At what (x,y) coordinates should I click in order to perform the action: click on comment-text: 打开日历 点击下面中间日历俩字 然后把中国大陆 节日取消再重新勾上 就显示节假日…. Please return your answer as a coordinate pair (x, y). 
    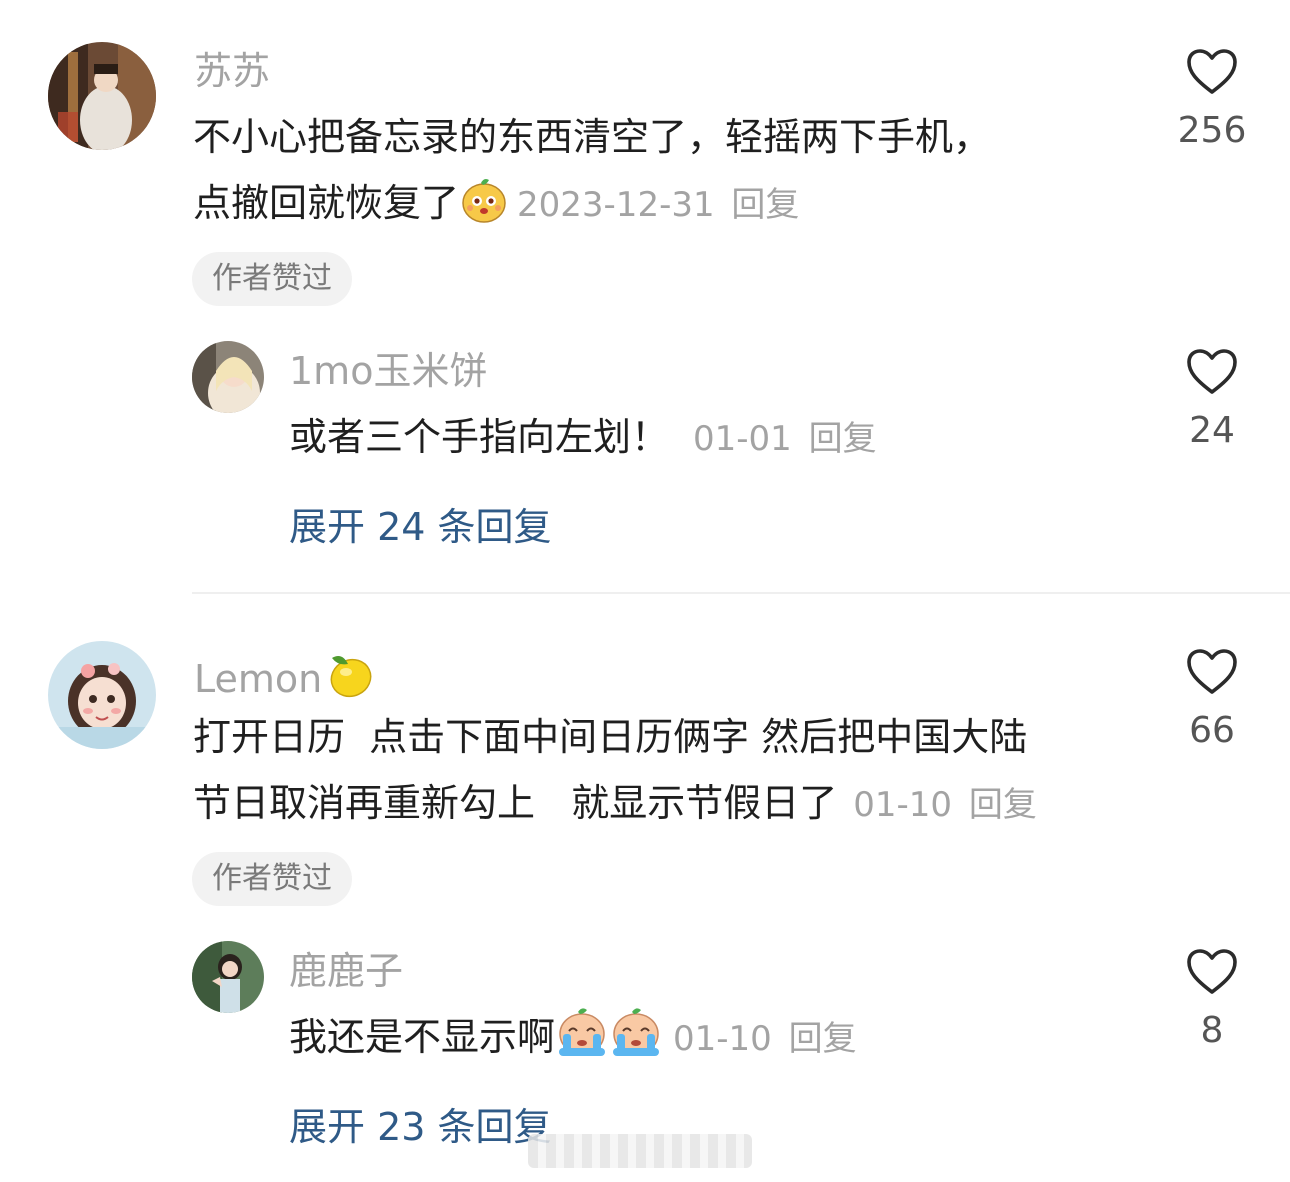
    Looking at the image, I should click on (673, 771).